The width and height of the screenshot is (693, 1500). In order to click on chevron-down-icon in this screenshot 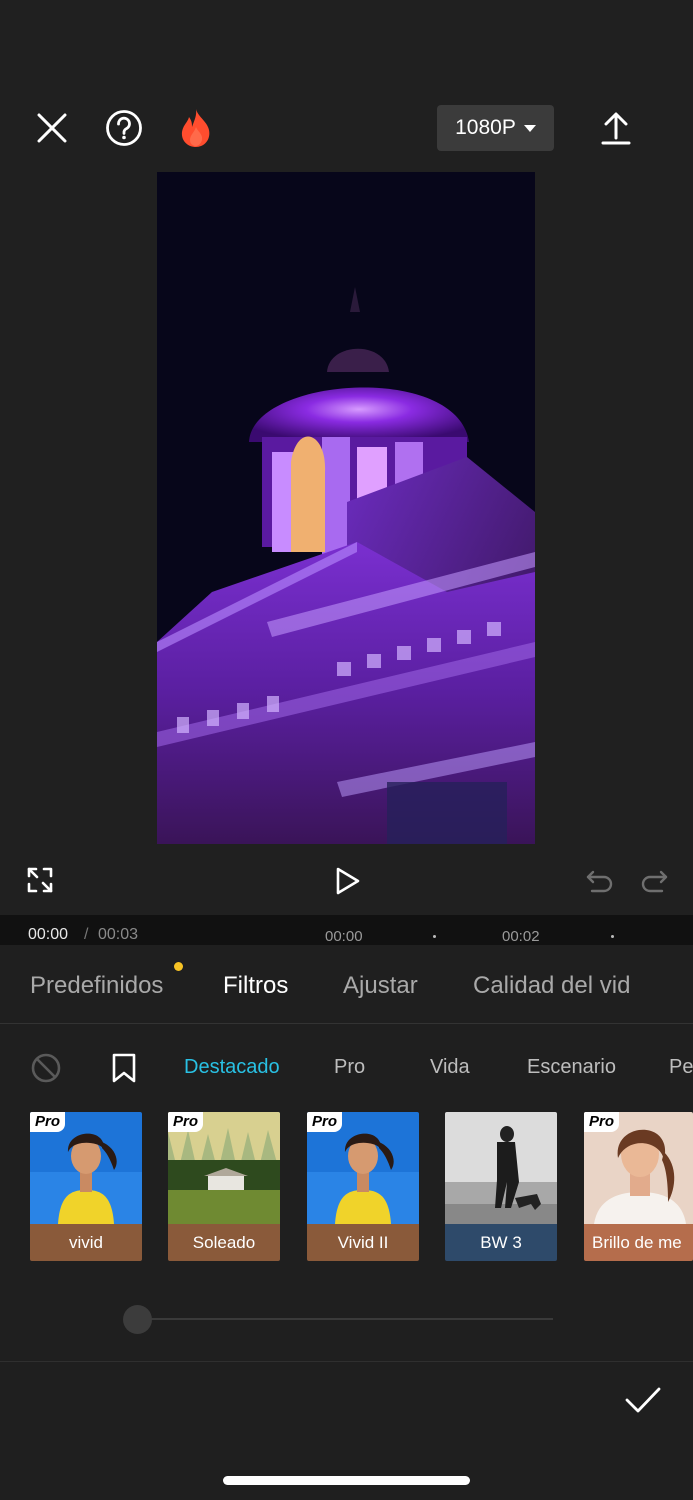, I will do `click(529, 128)`.